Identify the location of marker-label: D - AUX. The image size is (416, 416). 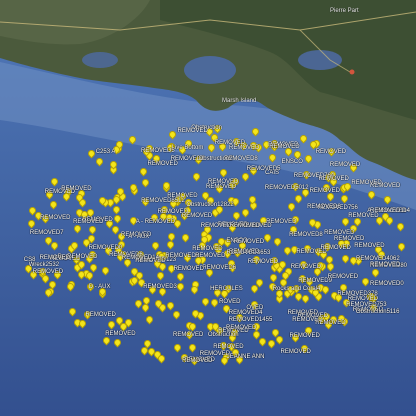
(99, 287).